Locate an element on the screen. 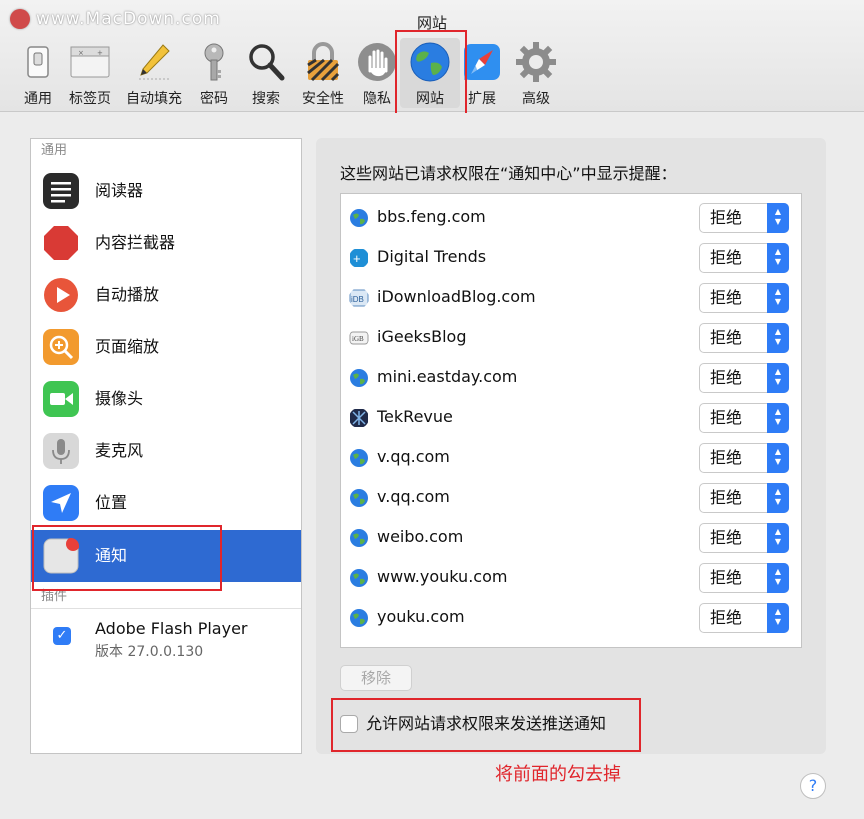 Image resolution: width=864 pixels, height=819 pixels. panel-title: 这些网站已请求权限在“通知中心”中显示提醒： is located at coordinates (508, 173).